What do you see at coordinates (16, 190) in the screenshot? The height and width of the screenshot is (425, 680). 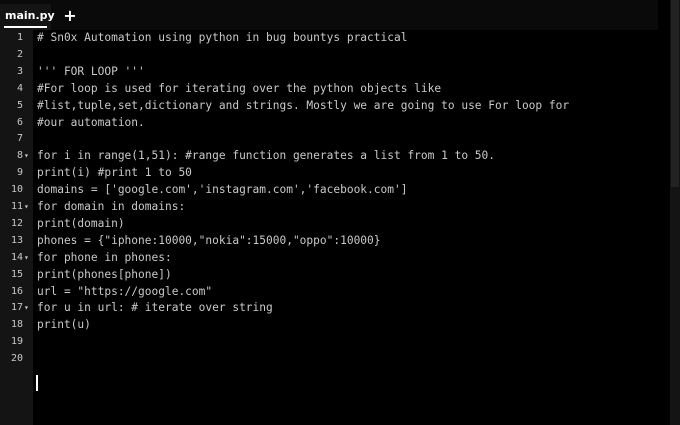 I see `line-number: 10` at bounding box center [16, 190].